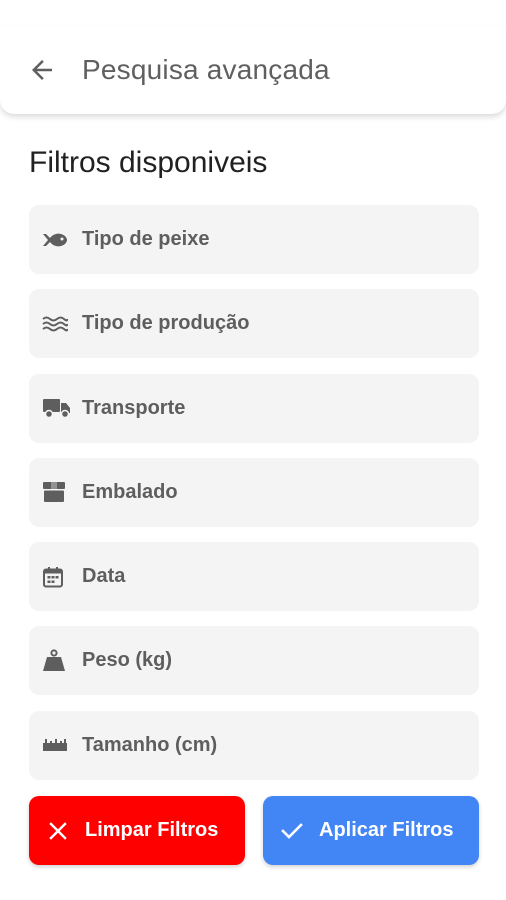 This screenshot has width=506, height=900. Describe the element at coordinates (254, 661) in the screenshot. I see `filter-item-peso: Peso (kg)` at that location.